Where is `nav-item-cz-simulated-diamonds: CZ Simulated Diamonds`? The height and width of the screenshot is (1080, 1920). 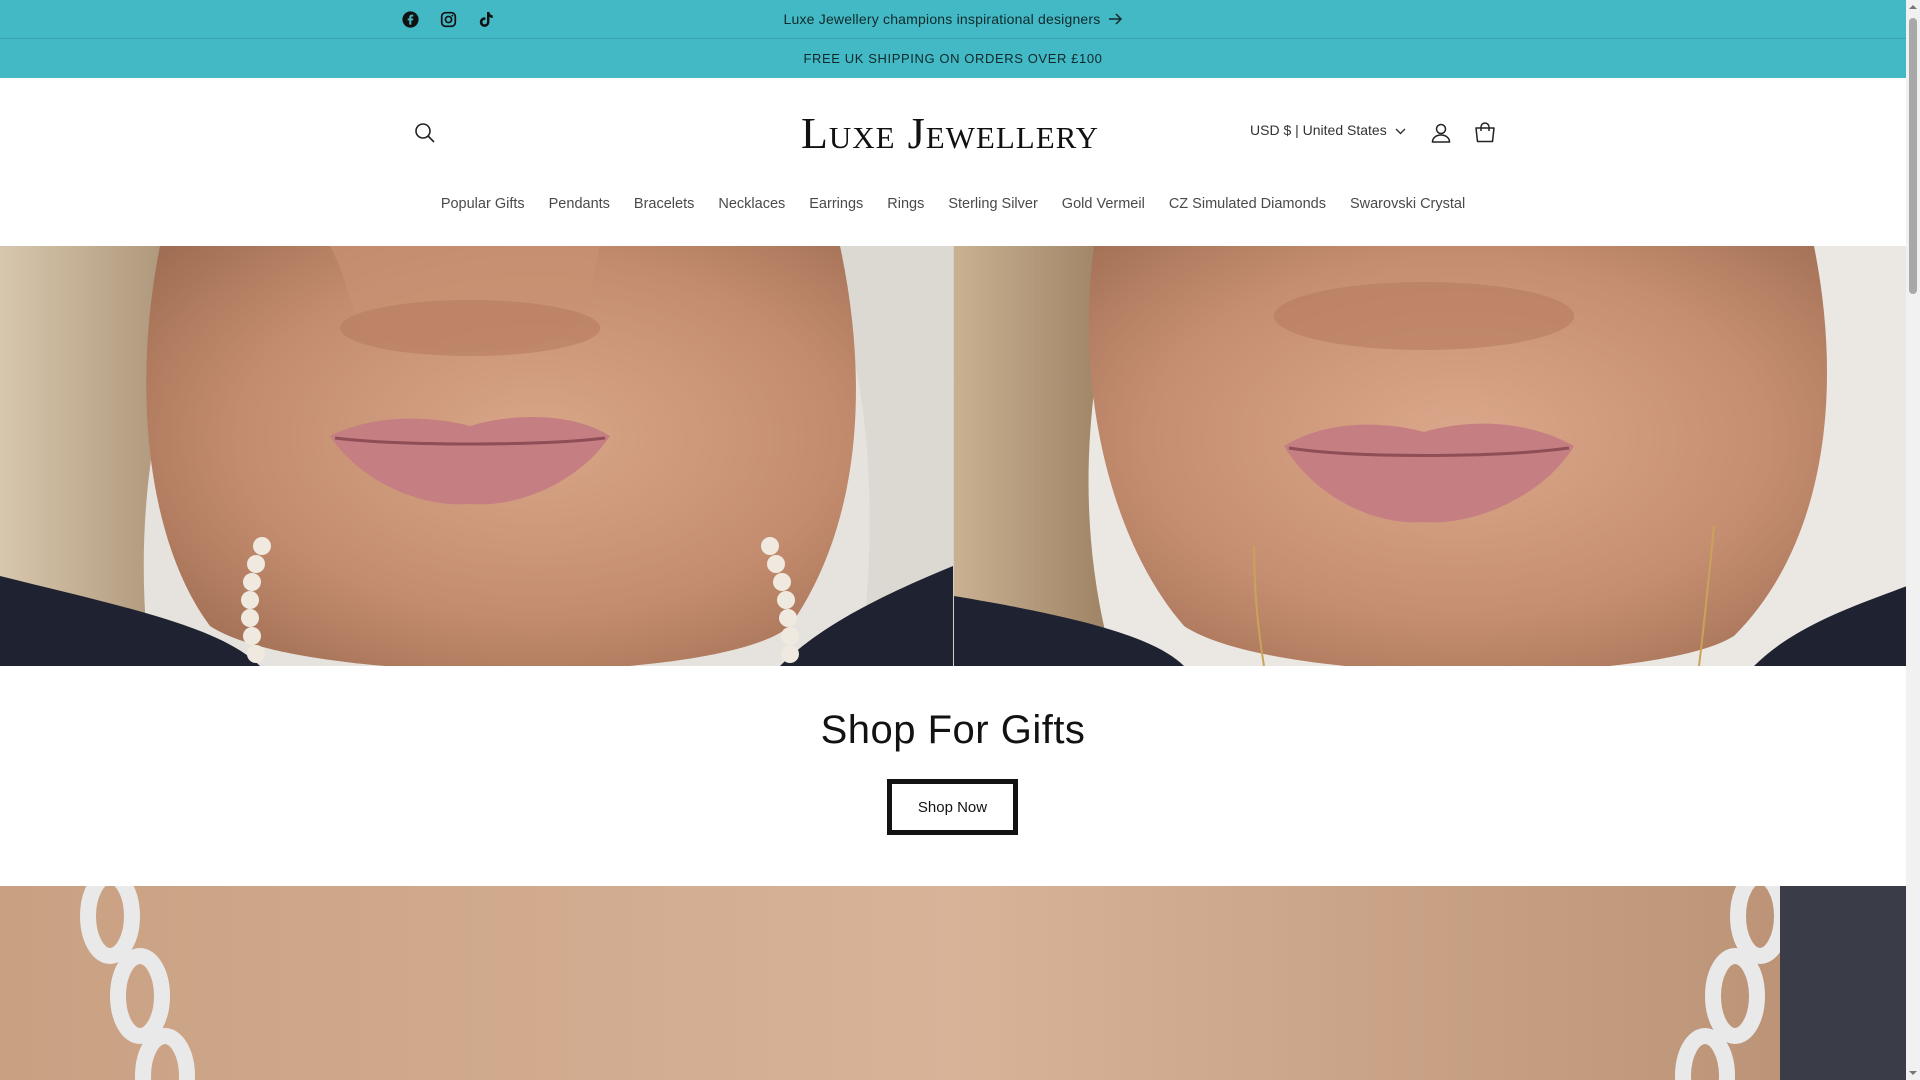 nav-item-cz-simulated-diamonds: CZ Simulated Diamonds is located at coordinates (1247, 204).